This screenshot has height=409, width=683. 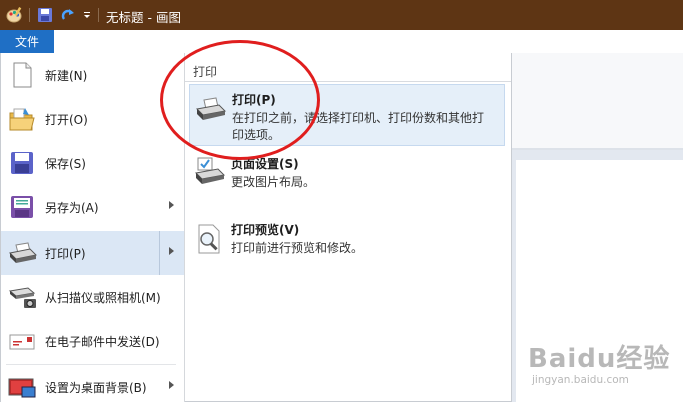 What do you see at coordinates (92, 75) in the screenshot?
I see `menu-item-new: 新建(N)` at bounding box center [92, 75].